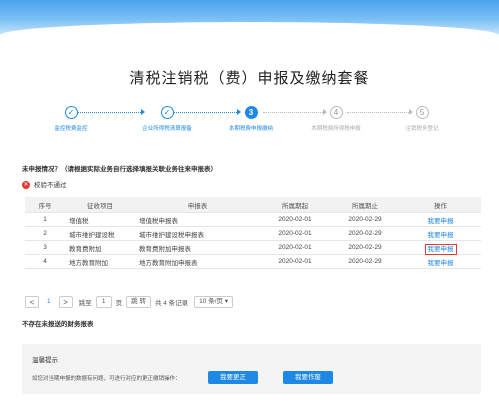 The width and height of the screenshot is (499, 412). Describe the element at coordinates (249, 30) in the screenshot. I see `banner-wave` at that location.